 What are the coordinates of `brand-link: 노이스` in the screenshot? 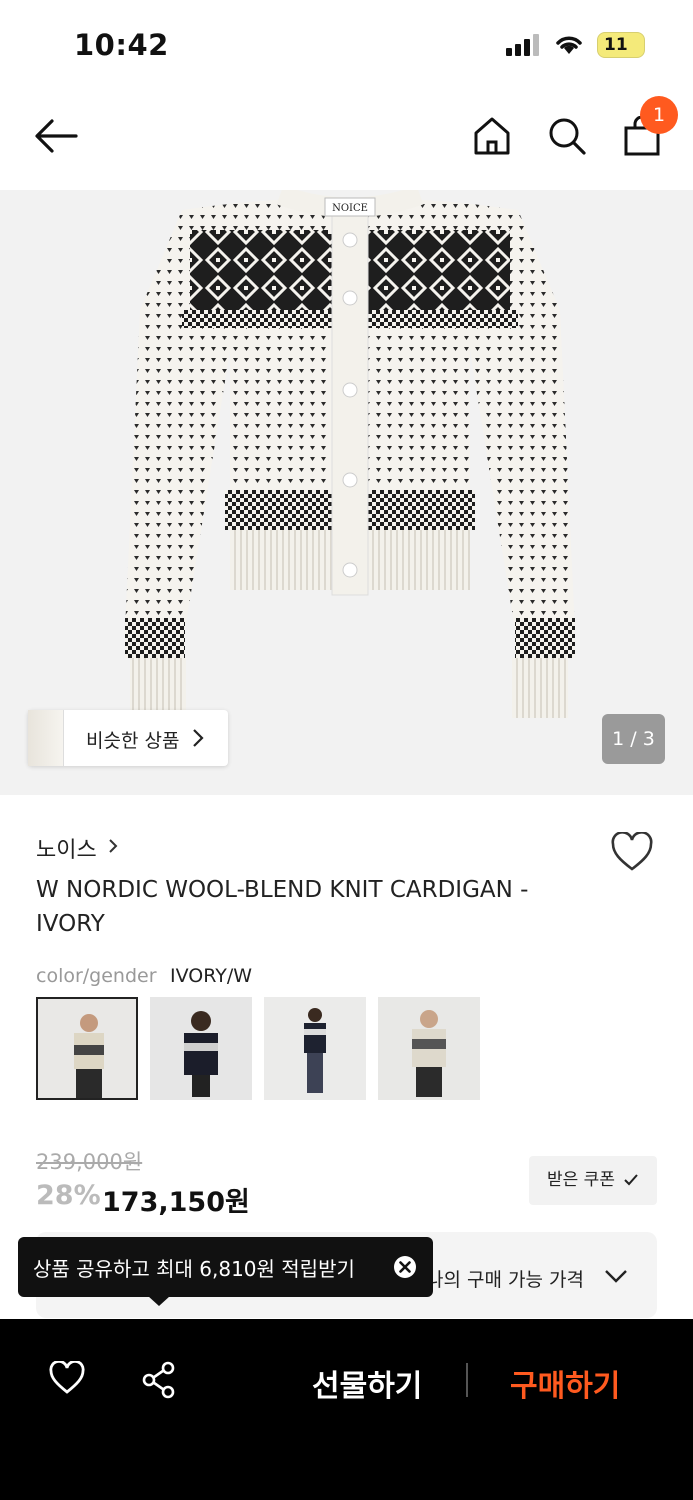 It's located at (66, 848).